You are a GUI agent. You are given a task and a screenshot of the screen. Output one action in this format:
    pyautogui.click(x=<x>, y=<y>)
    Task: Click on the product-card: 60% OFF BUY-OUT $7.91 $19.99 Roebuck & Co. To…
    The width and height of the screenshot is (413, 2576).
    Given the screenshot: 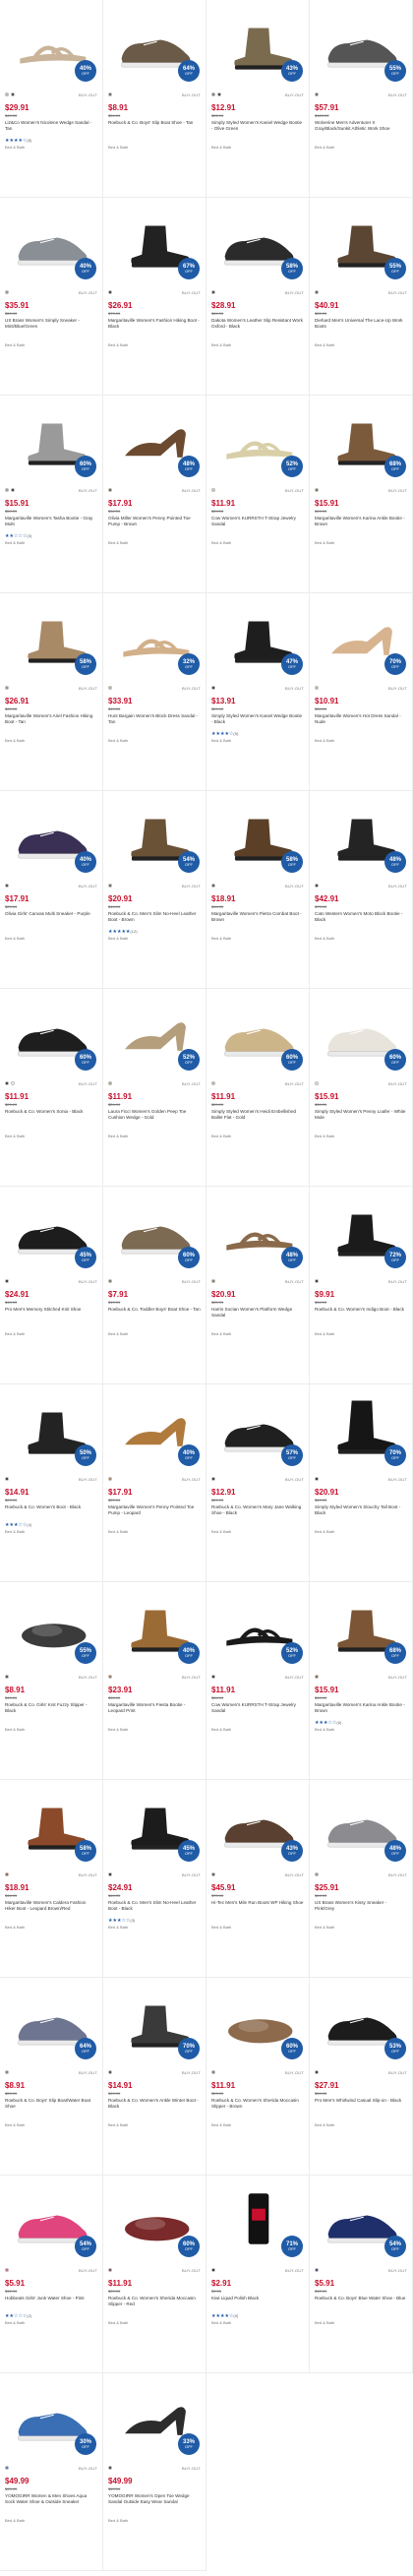 What is the action you would take?
    pyautogui.click(x=154, y=1285)
    